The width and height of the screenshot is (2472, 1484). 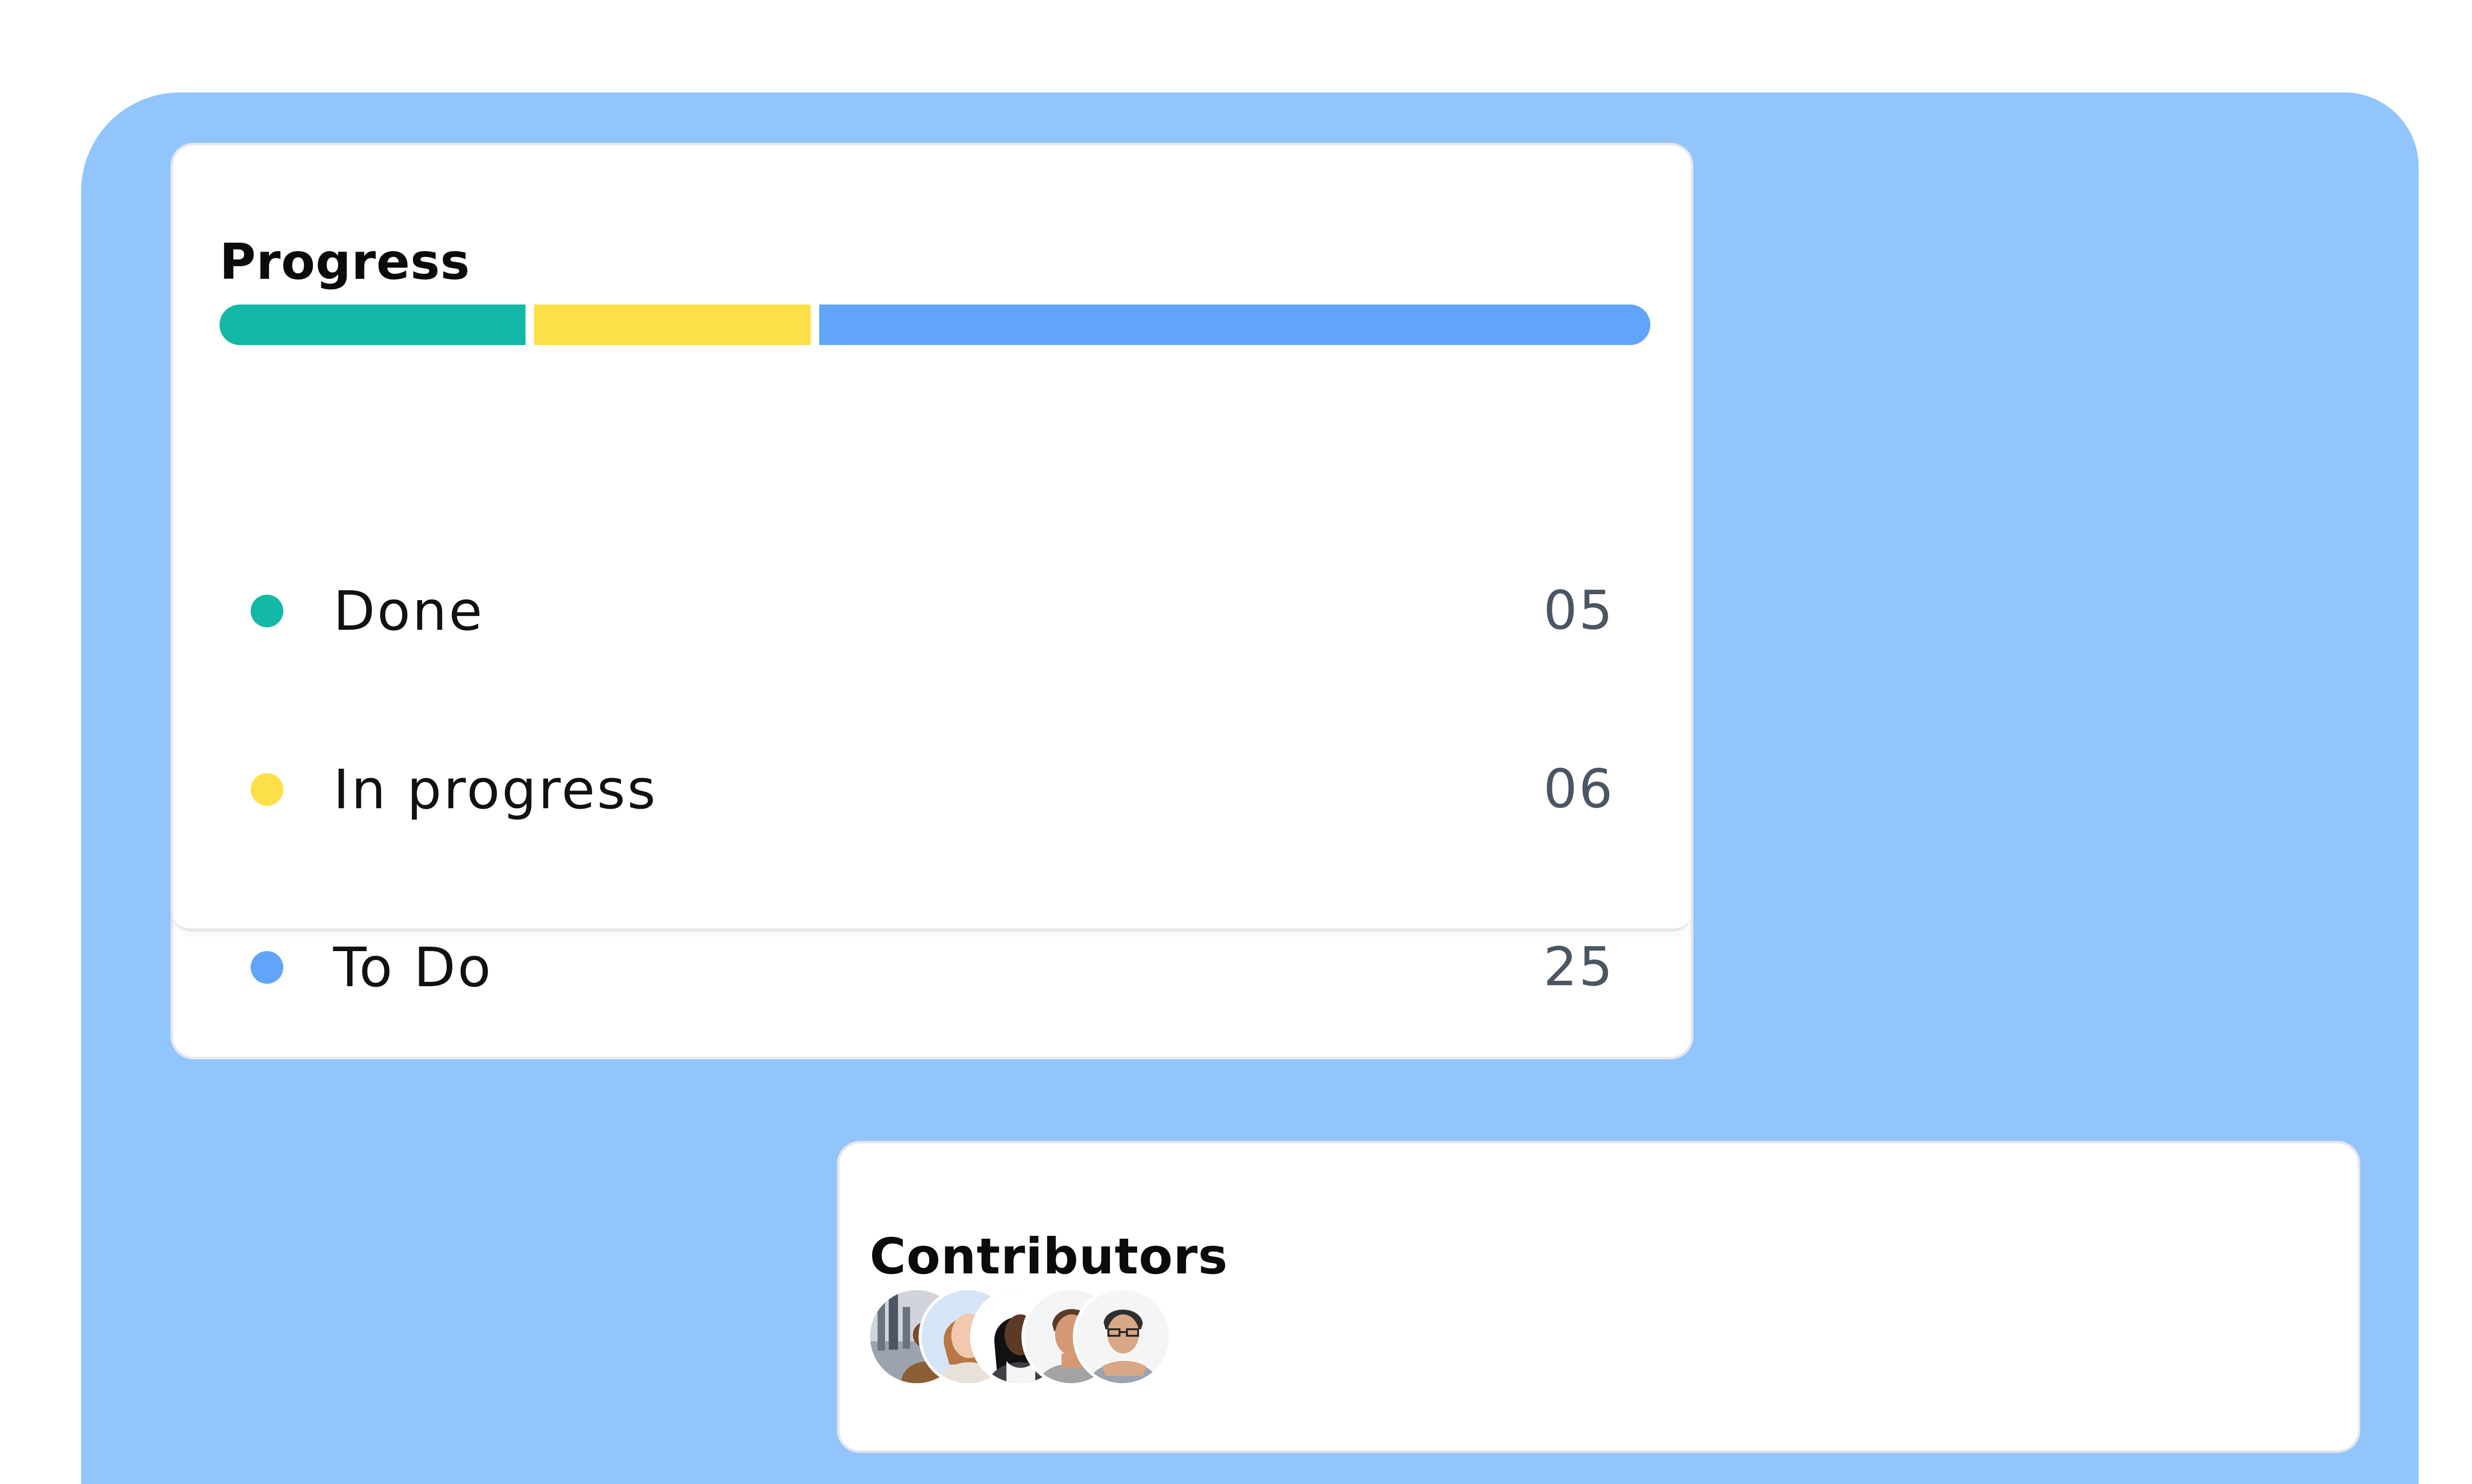 I want to click on in-progress-dot-icon, so click(x=267, y=789).